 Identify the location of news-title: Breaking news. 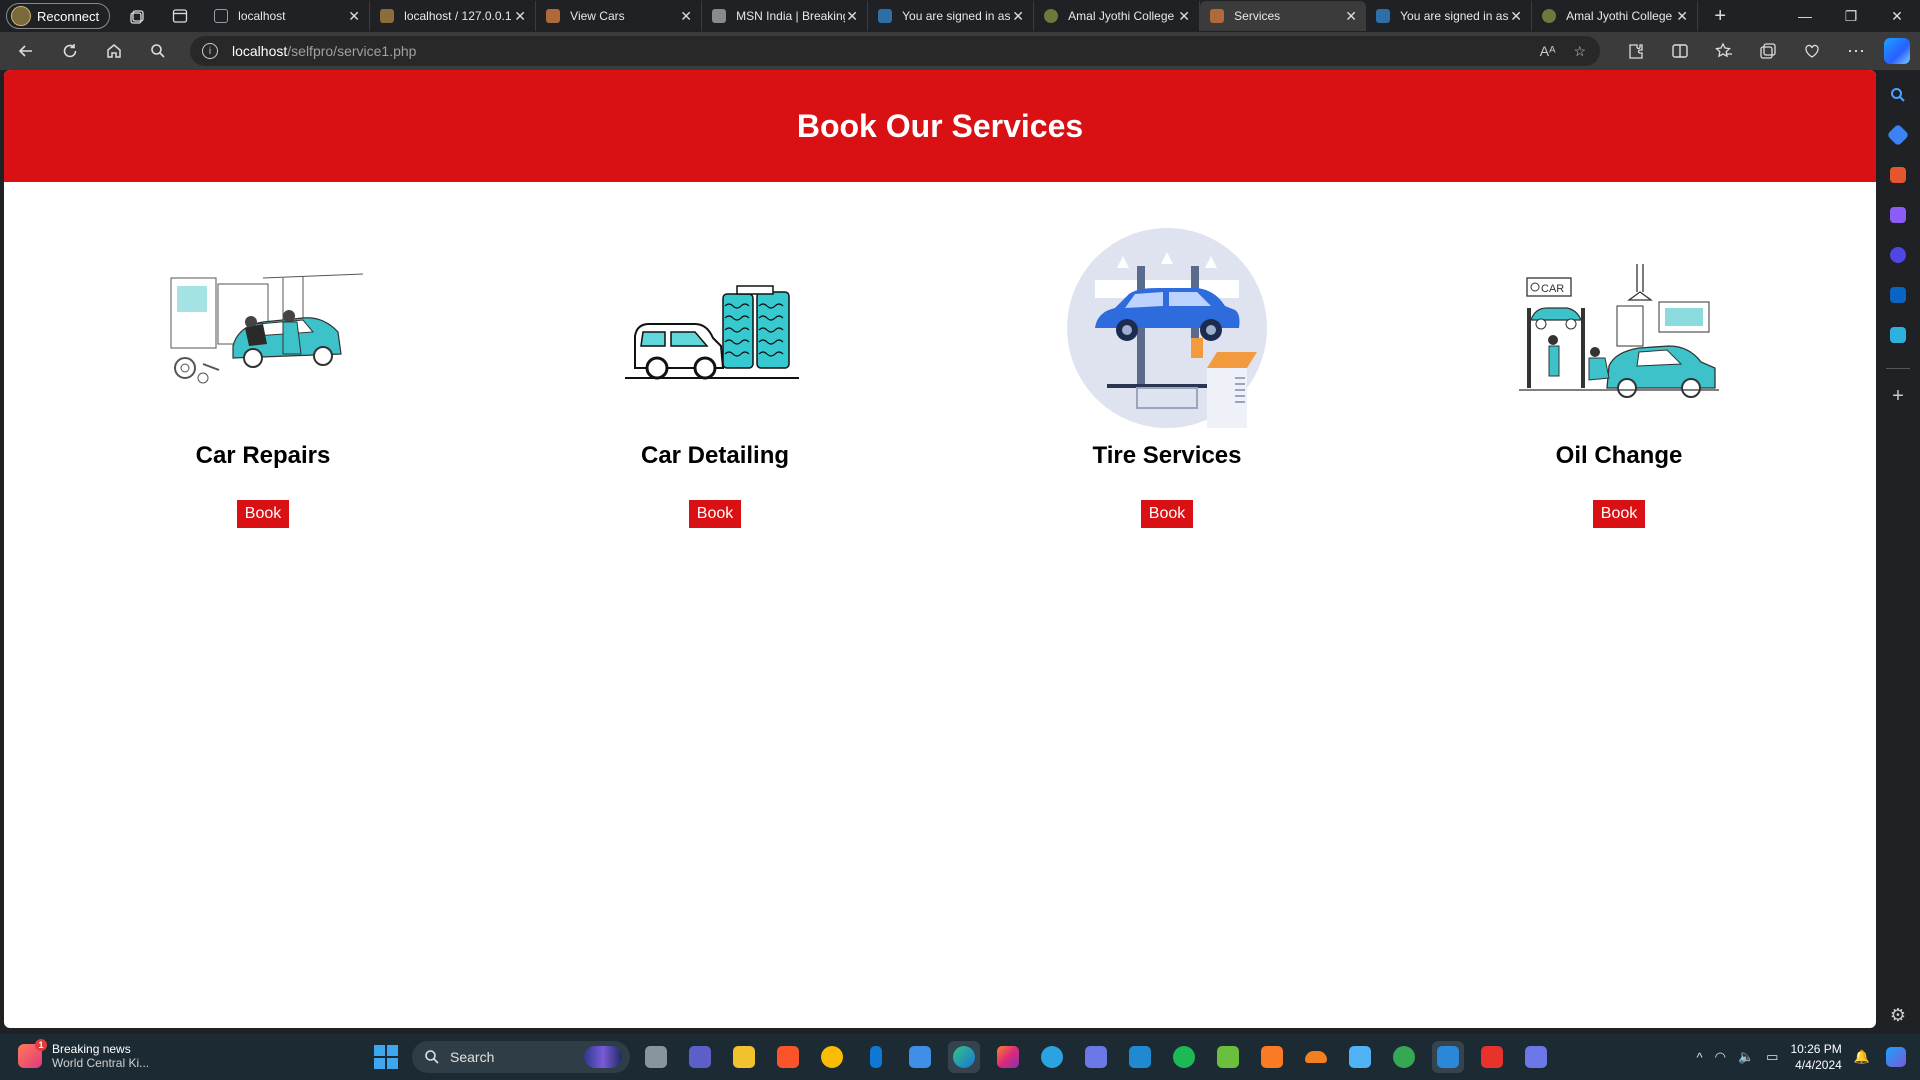
(91, 1049).